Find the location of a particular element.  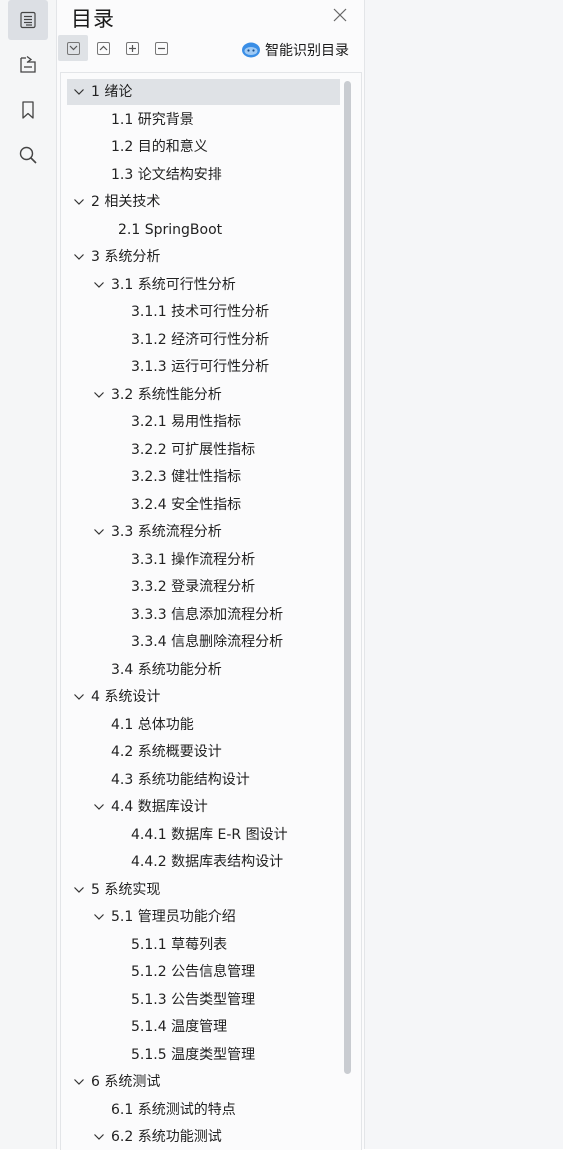

toc-item: 3.2.1 易用性指标 is located at coordinates (203, 422).